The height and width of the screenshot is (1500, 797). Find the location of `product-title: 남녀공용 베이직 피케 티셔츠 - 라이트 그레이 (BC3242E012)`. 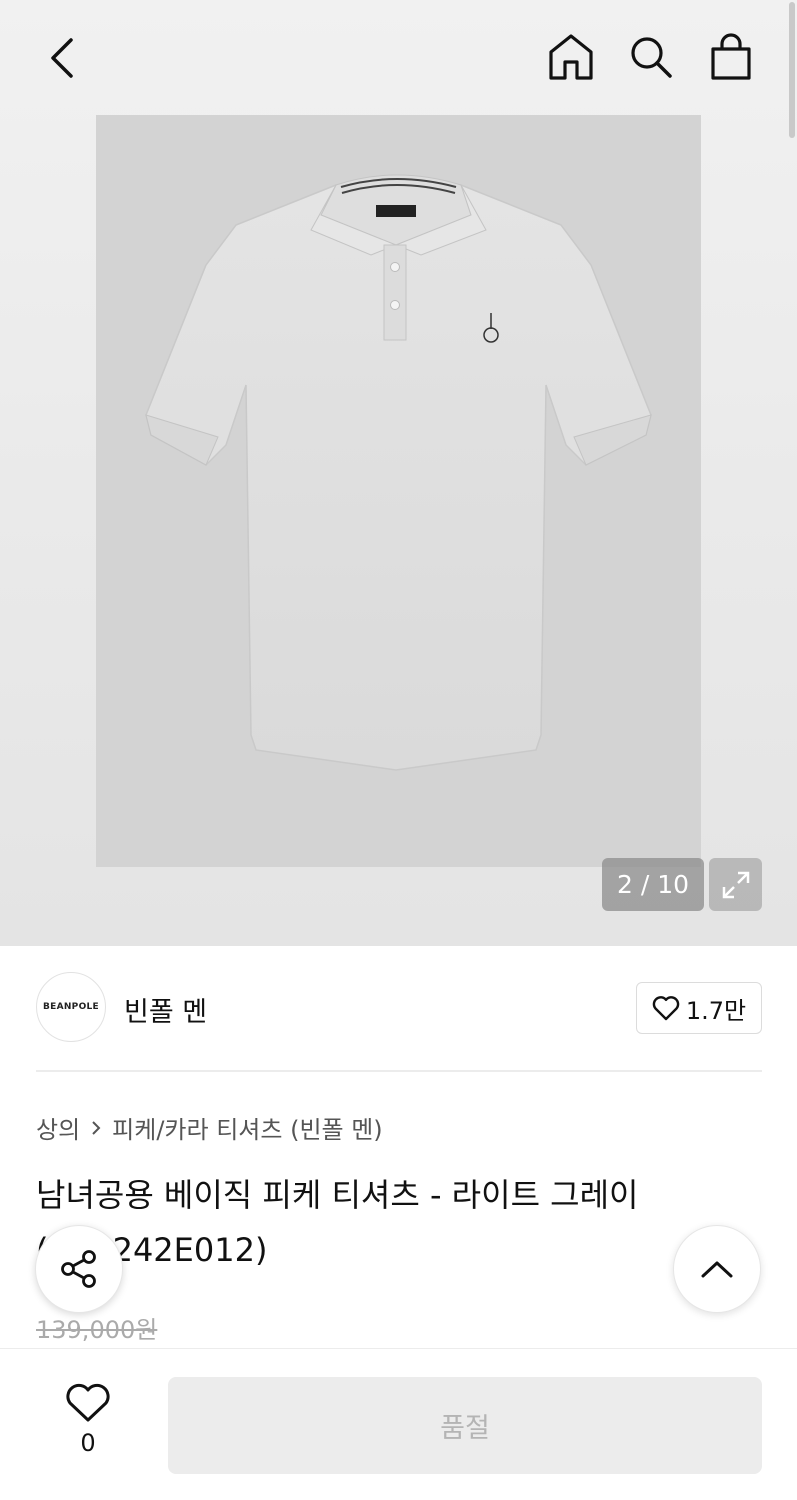

product-title: 남녀공용 베이직 피케 티셔츠 - 라이트 그레이 (BC3242E012) is located at coordinates (337, 1222).